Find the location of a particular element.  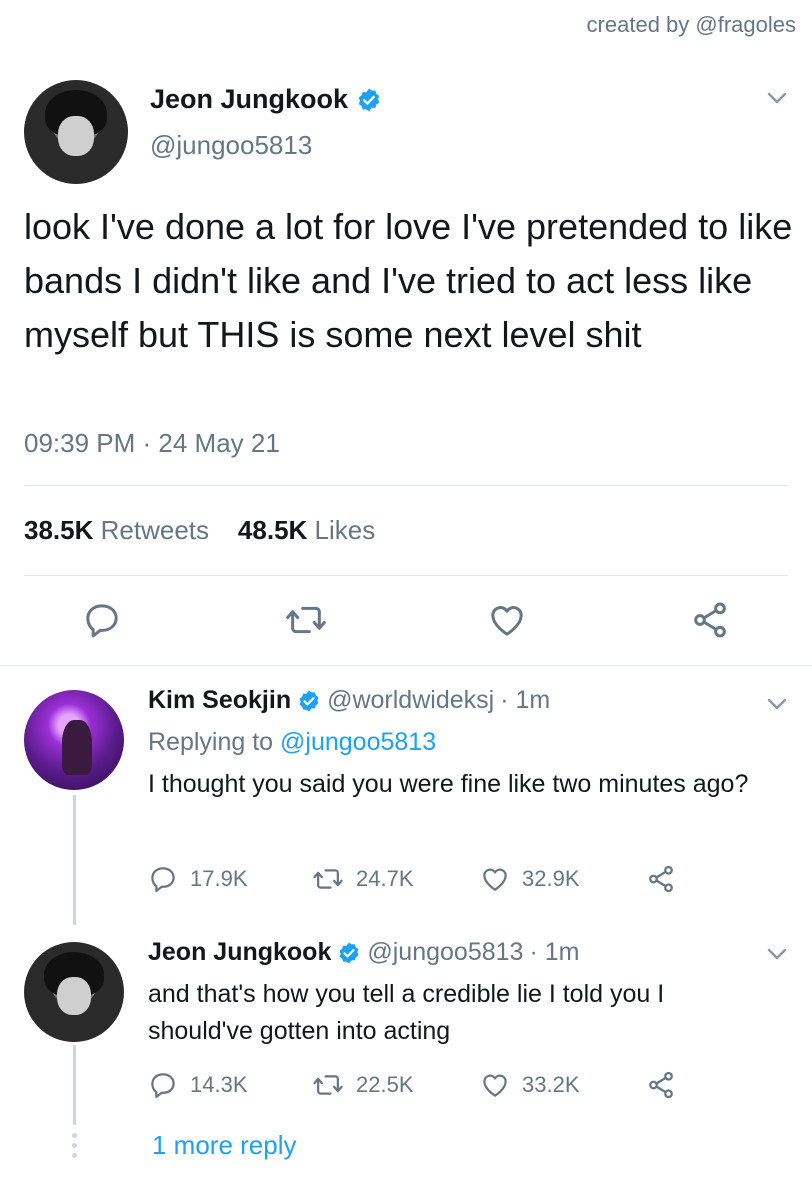

reply-actions: 17.9K 24.7K 32.9K is located at coordinates (428, 882).